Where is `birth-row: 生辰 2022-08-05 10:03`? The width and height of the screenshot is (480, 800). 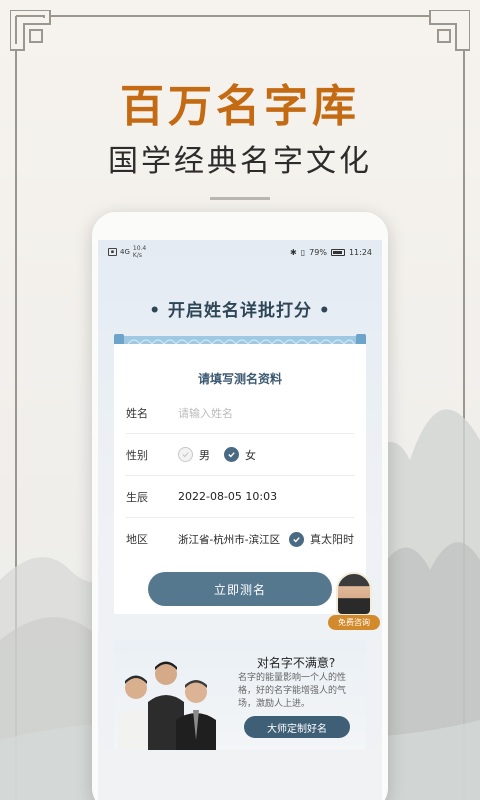 birth-row: 生辰 2022-08-05 10:03 is located at coordinates (240, 497).